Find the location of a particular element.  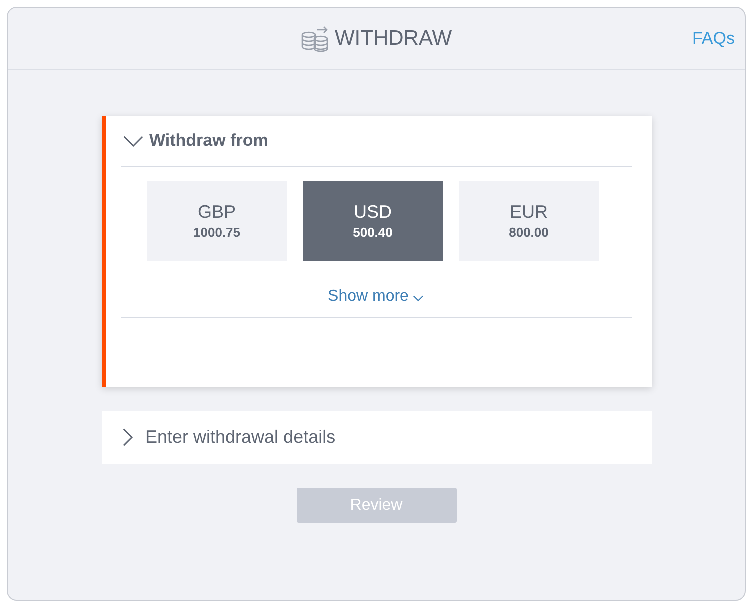

section-header: Enter withdrawal details is located at coordinates (377, 437).